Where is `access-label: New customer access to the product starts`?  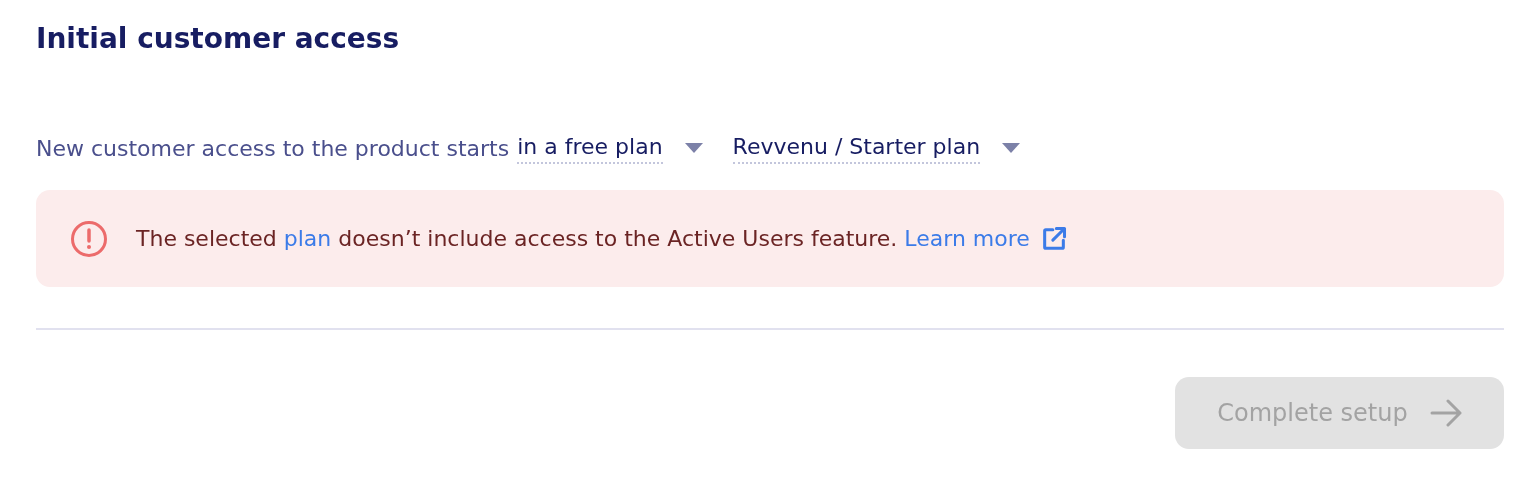
access-label: New customer access to the product starts is located at coordinates (273, 148).